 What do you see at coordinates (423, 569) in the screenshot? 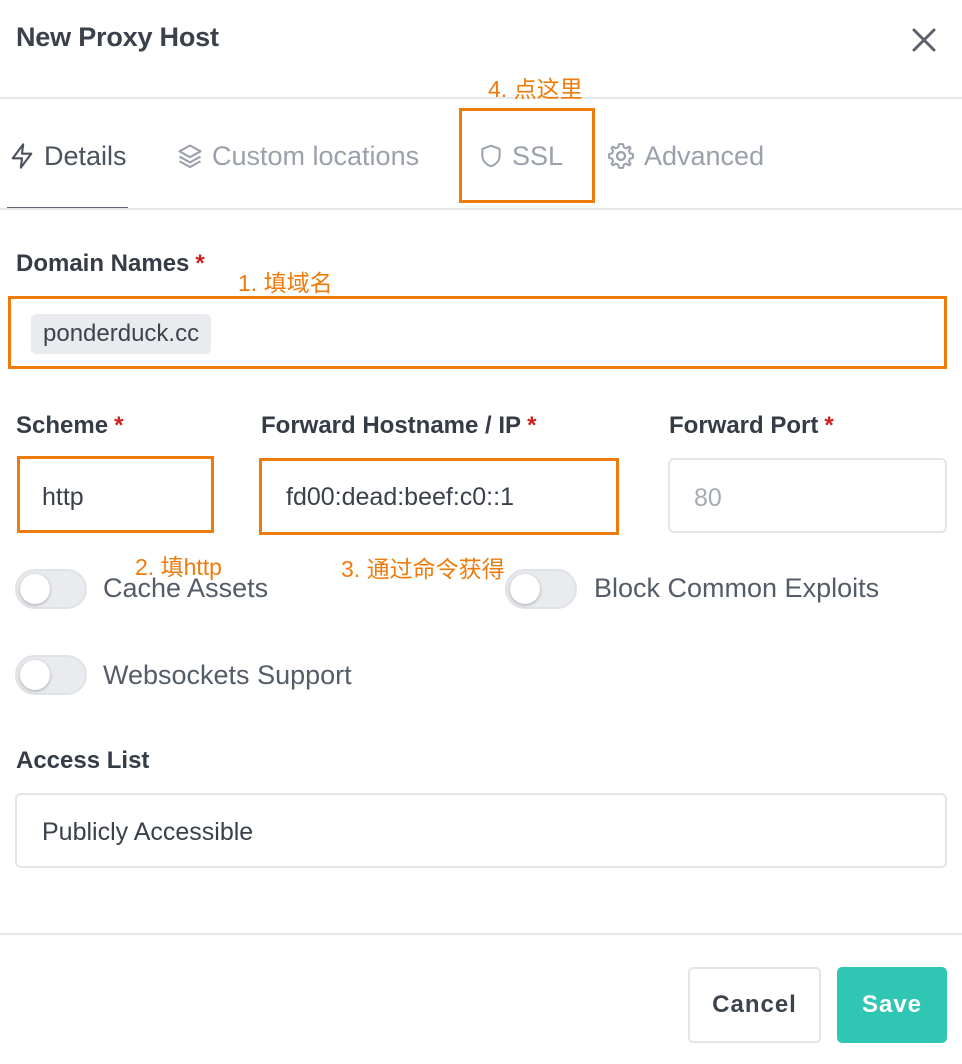
I see `annotation-step3: 3. 通过命令获得` at bounding box center [423, 569].